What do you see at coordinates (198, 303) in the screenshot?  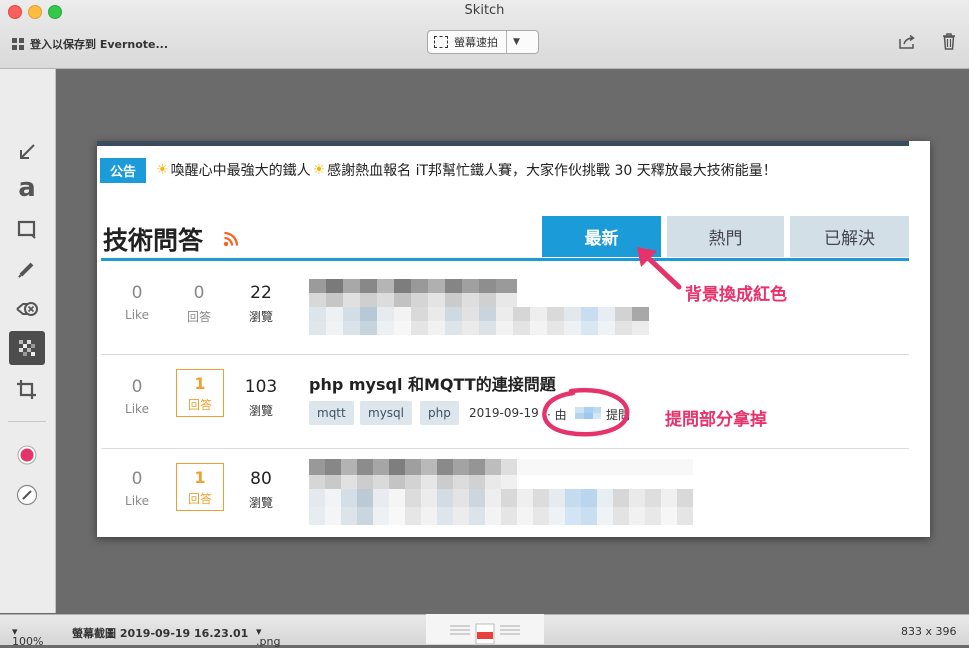 I see `answer-count: 0 回答` at bounding box center [198, 303].